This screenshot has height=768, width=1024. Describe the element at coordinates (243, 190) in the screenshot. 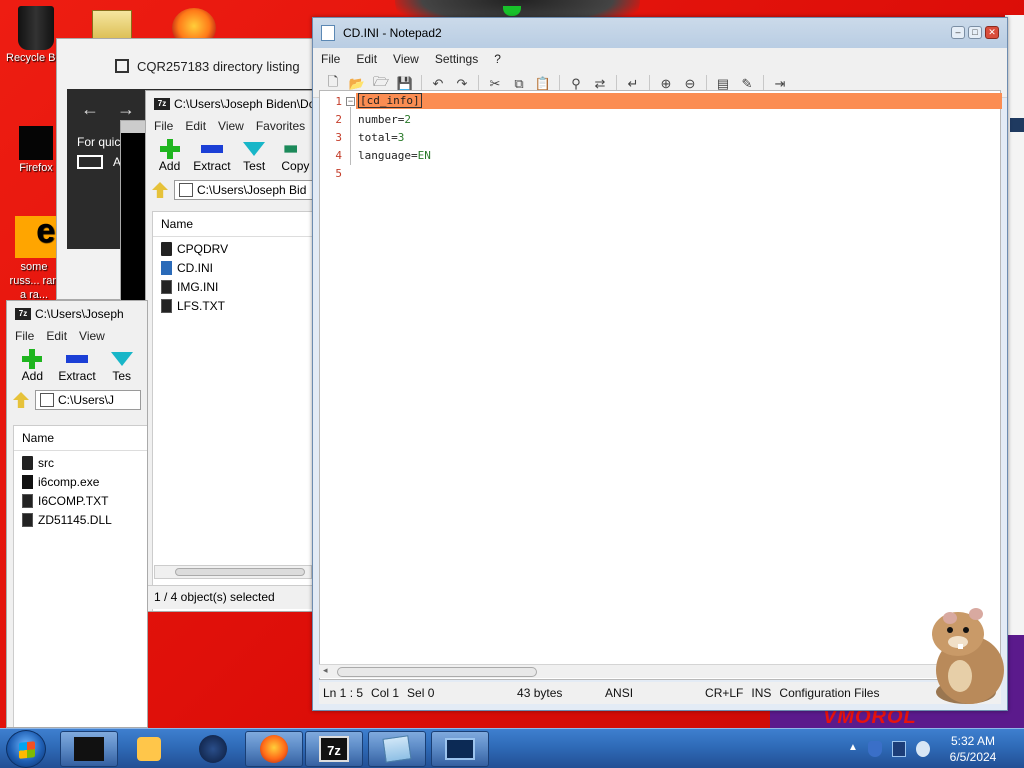

I see `address-input: C:\Users\Joseph Bid` at that location.